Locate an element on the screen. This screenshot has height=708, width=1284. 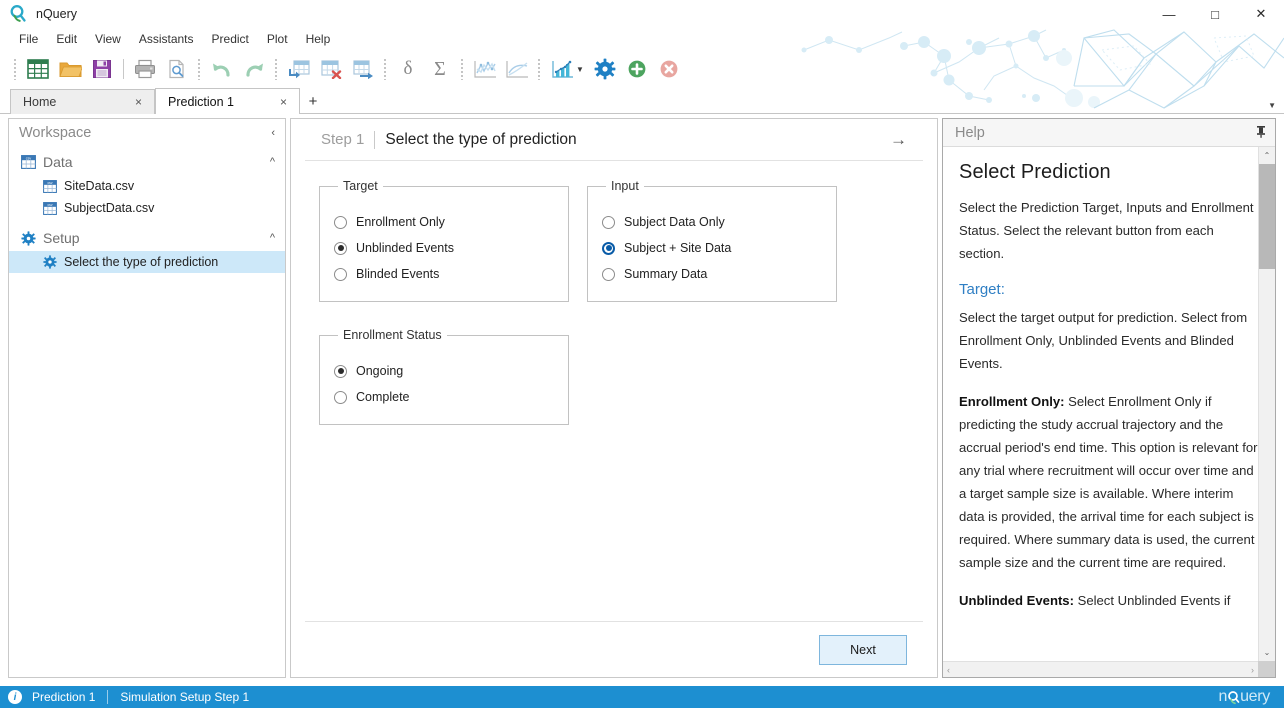
menu-assistants: Assistants is located at coordinates (166, 39).